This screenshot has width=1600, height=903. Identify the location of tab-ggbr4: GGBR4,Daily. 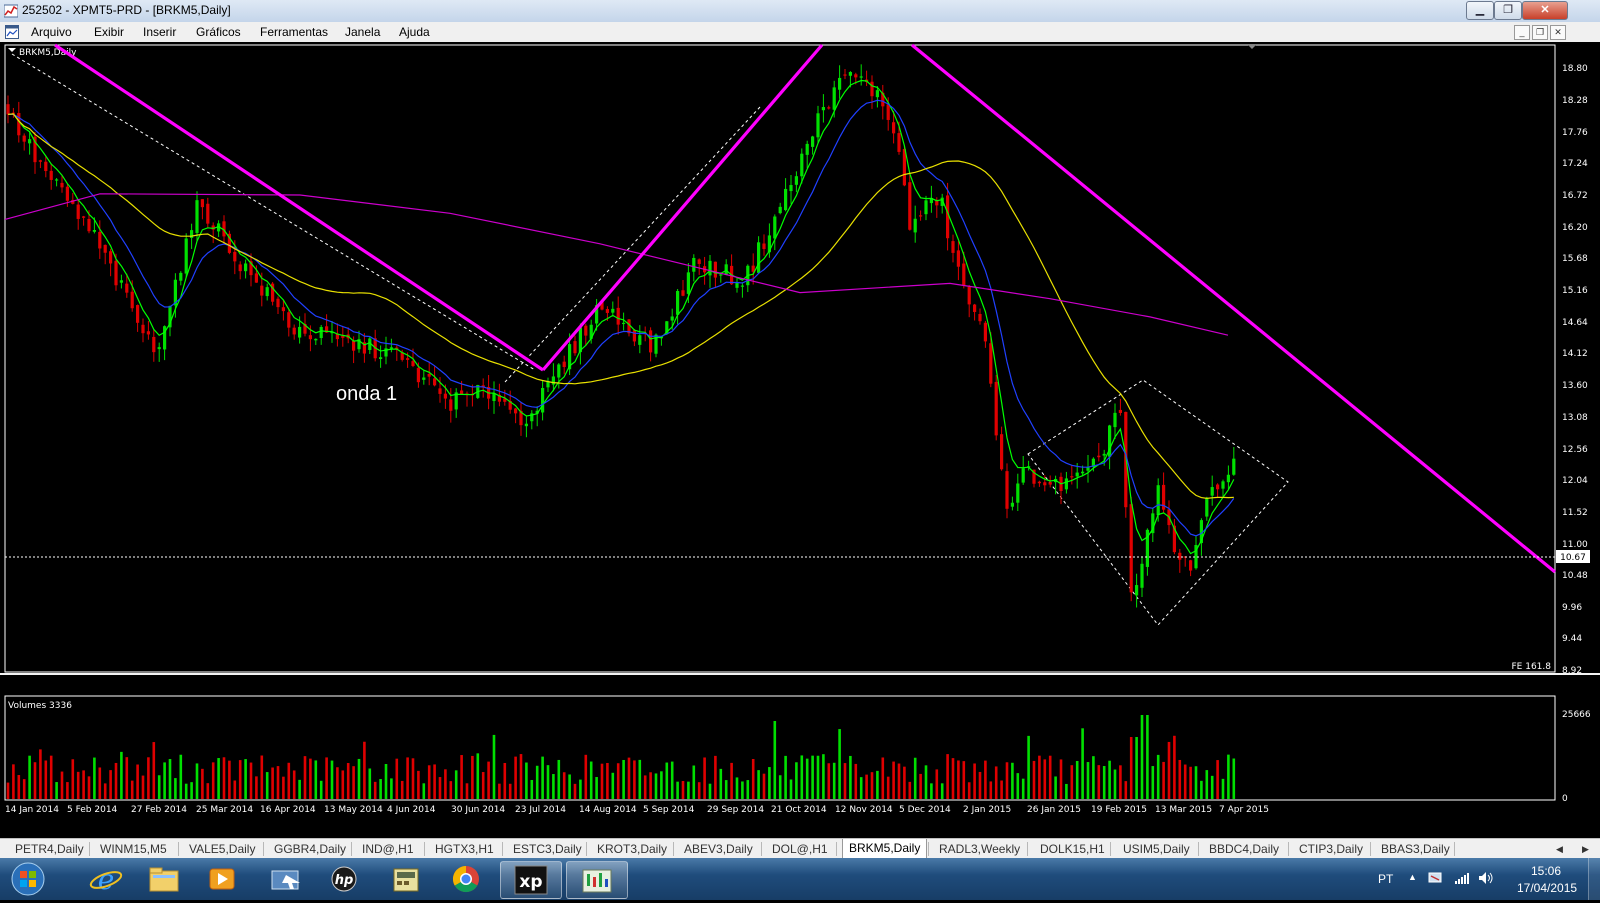
(310, 849).